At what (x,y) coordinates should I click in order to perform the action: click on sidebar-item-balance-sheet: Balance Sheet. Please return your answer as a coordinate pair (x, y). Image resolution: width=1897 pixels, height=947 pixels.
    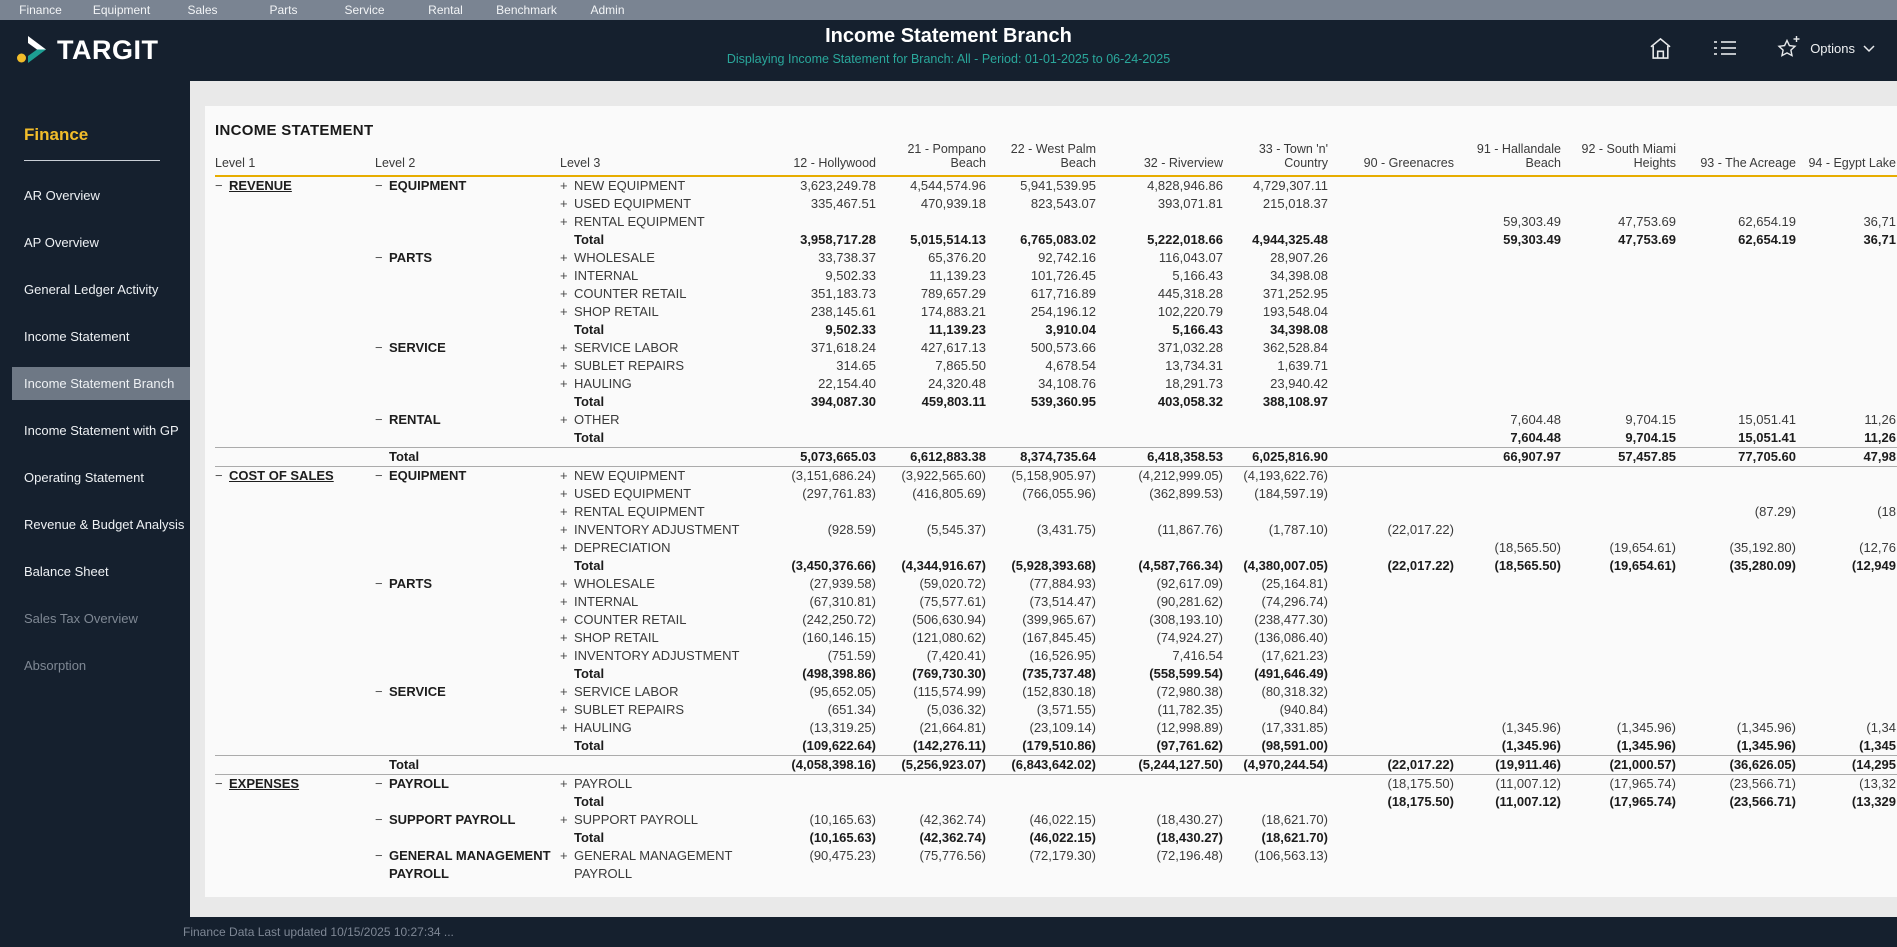
    Looking at the image, I should click on (95, 571).